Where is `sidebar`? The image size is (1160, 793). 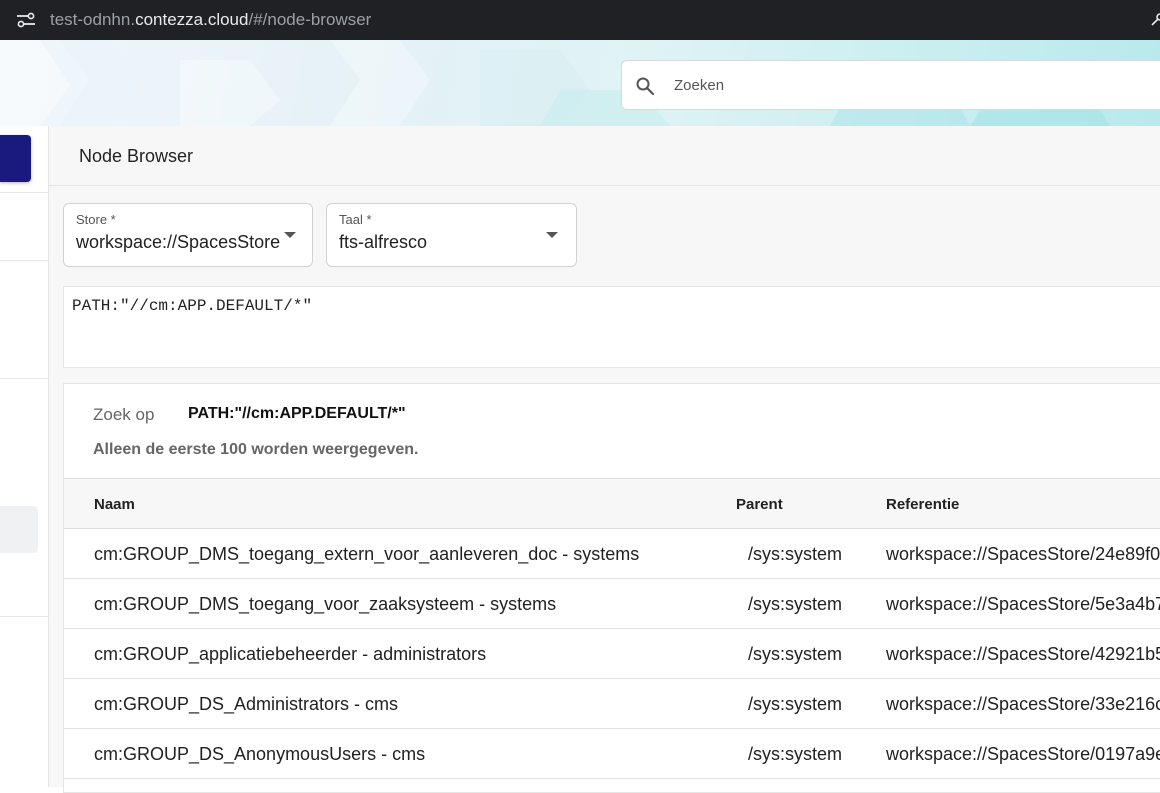
sidebar is located at coordinates (24, 456).